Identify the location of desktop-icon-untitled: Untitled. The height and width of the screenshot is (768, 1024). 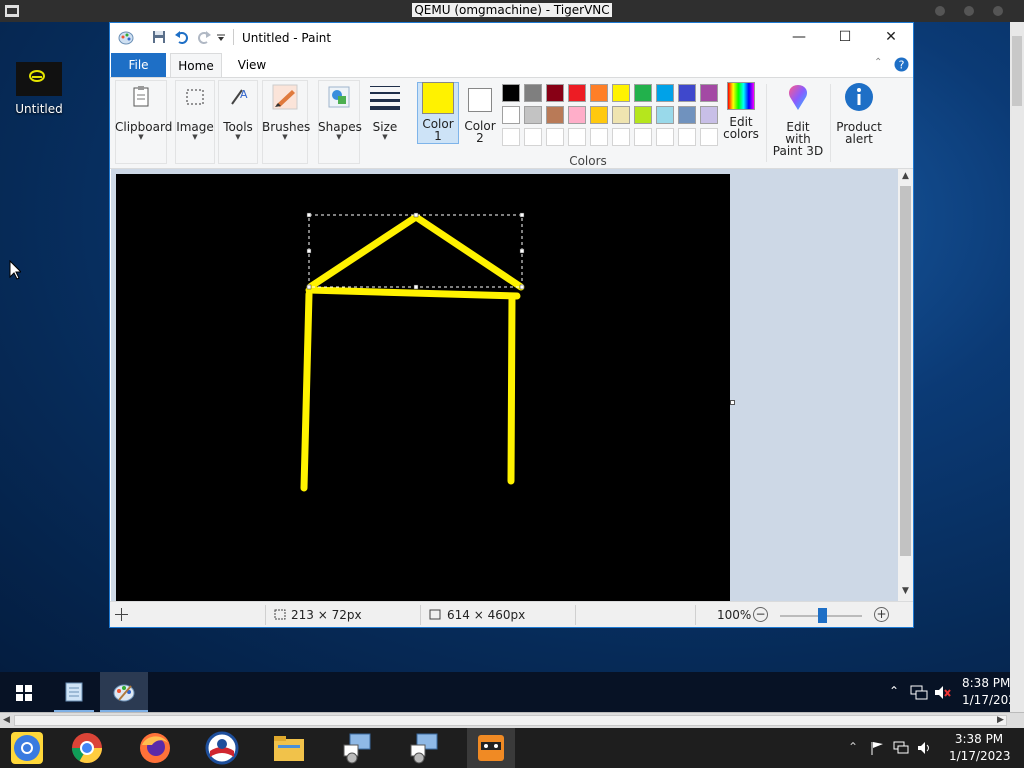
(39, 89).